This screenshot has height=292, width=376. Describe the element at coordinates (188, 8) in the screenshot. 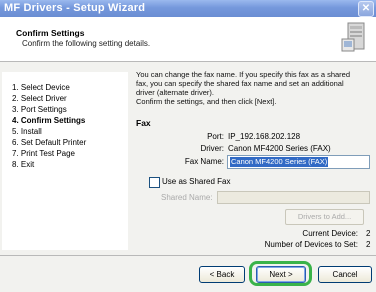

I see `title-bar: MF Drivers - Setup Wizard ✕` at that location.